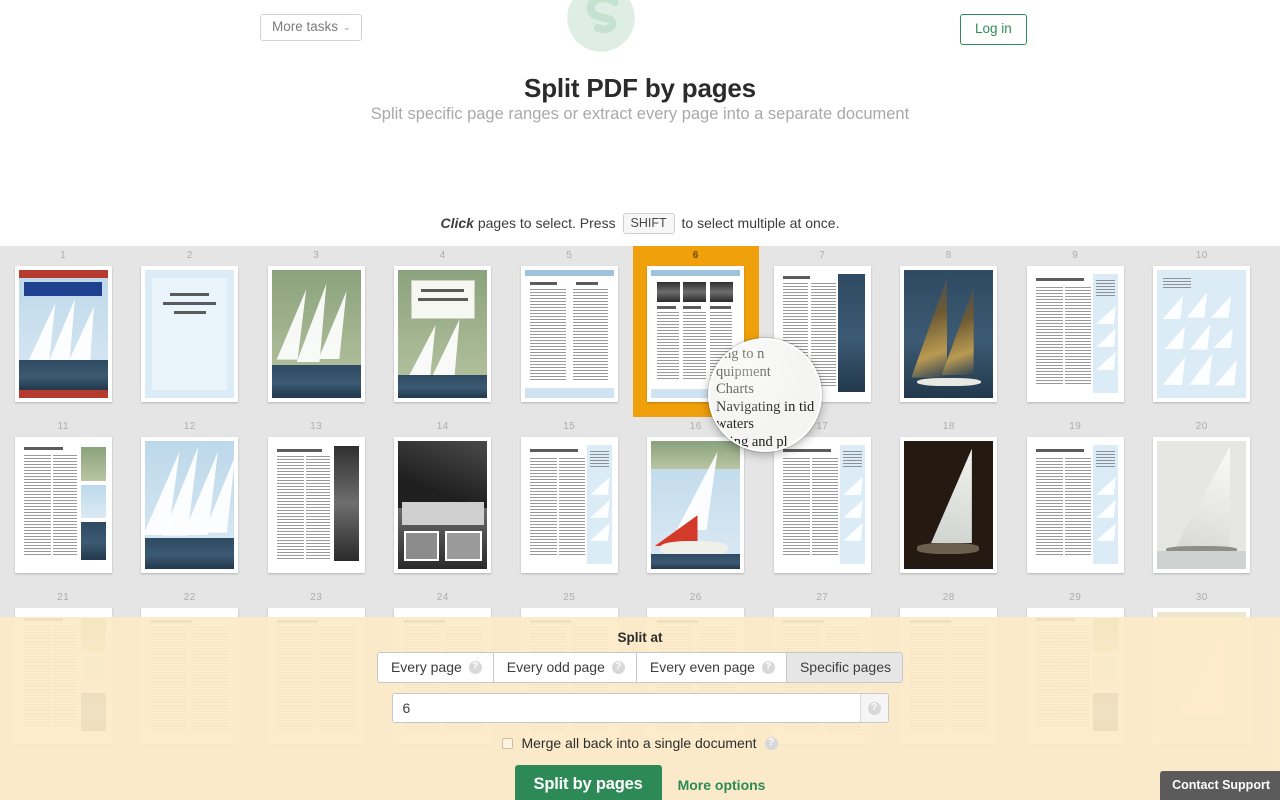  What do you see at coordinates (695, 426) in the screenshot?
I see `page-number-label: 16` at bounding box center [695, 426].